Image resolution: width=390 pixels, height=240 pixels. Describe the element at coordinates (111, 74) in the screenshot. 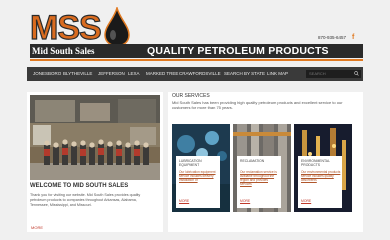

I see `nav-item-jefferson: JEFFERSON` at that location.